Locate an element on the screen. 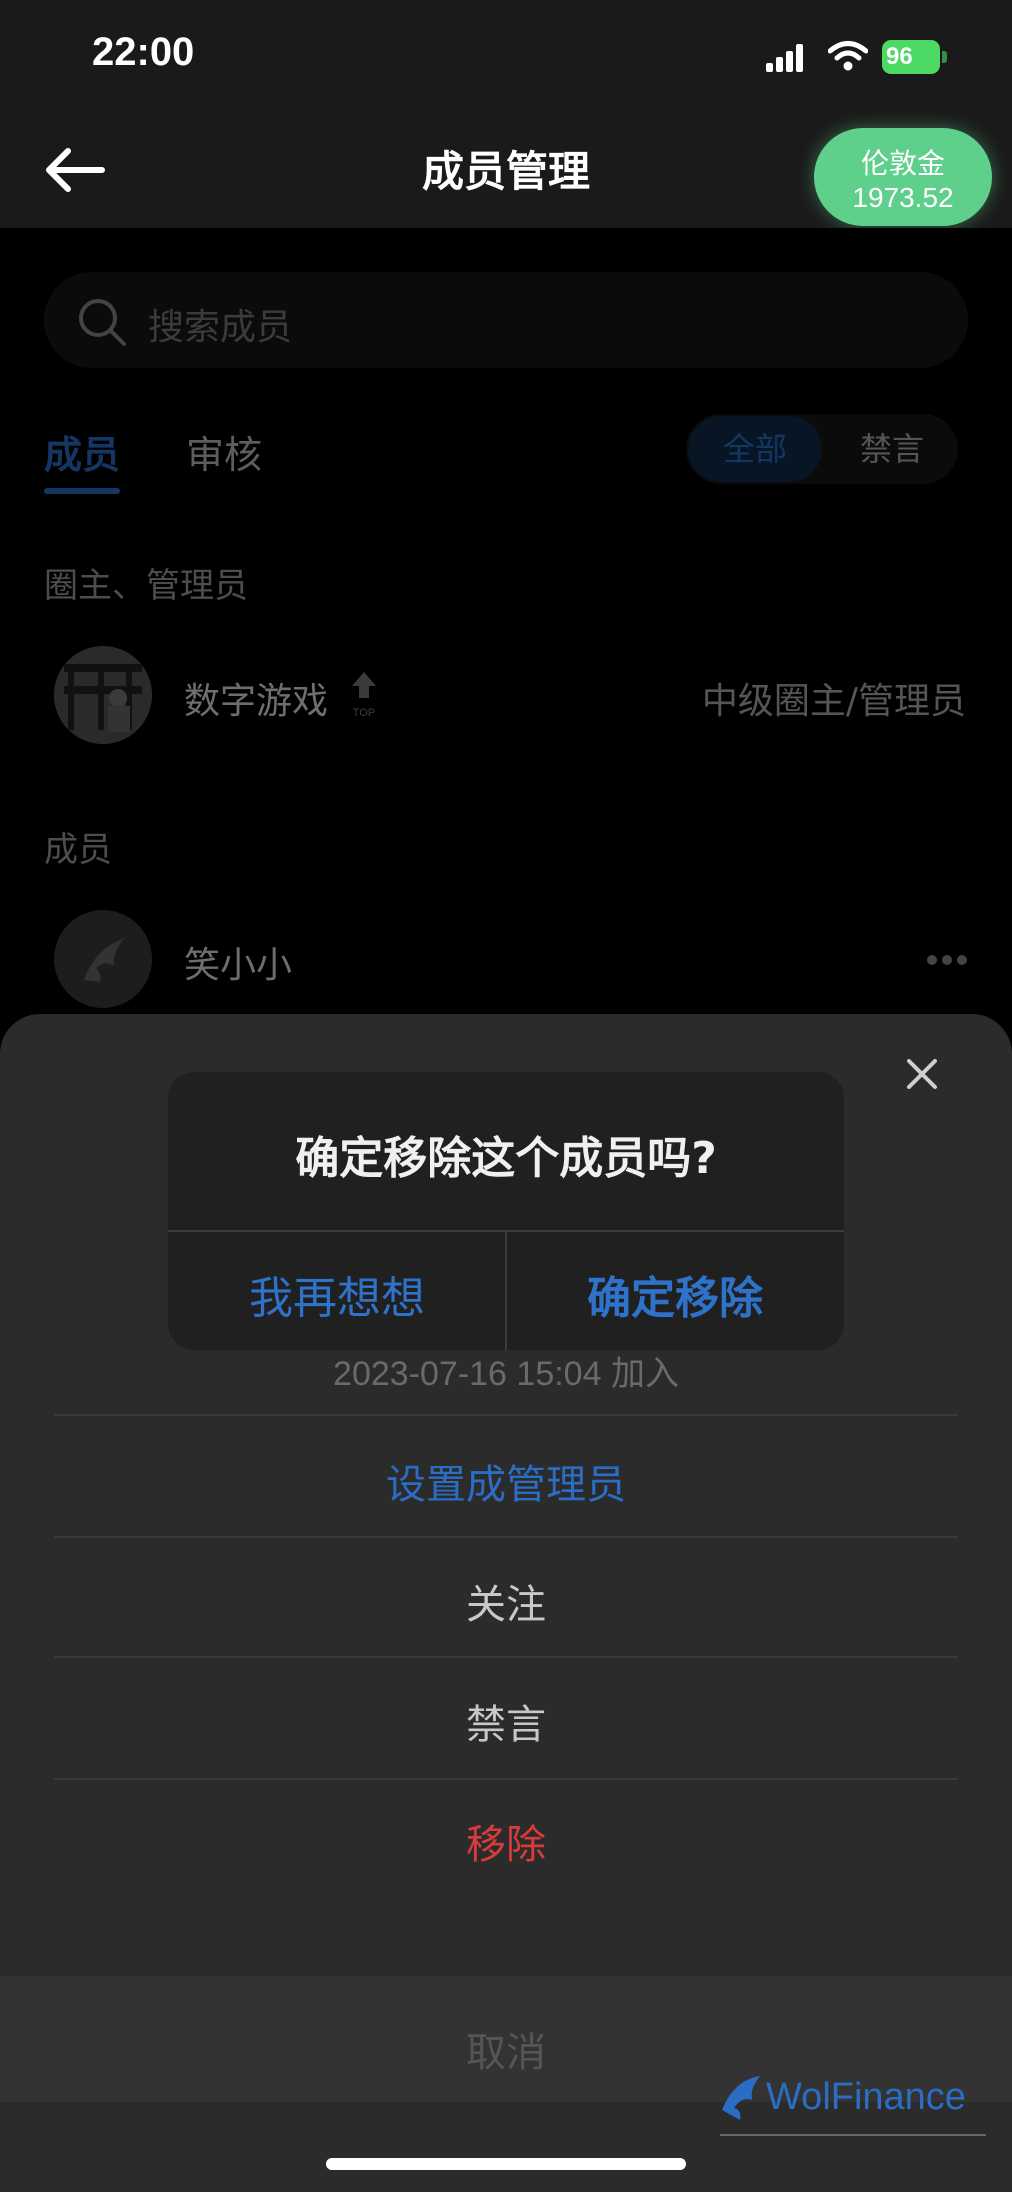 The height and width of the screenshot is (2192, 1012). follow-button: 关注 is located at coordinates (506, 1601).